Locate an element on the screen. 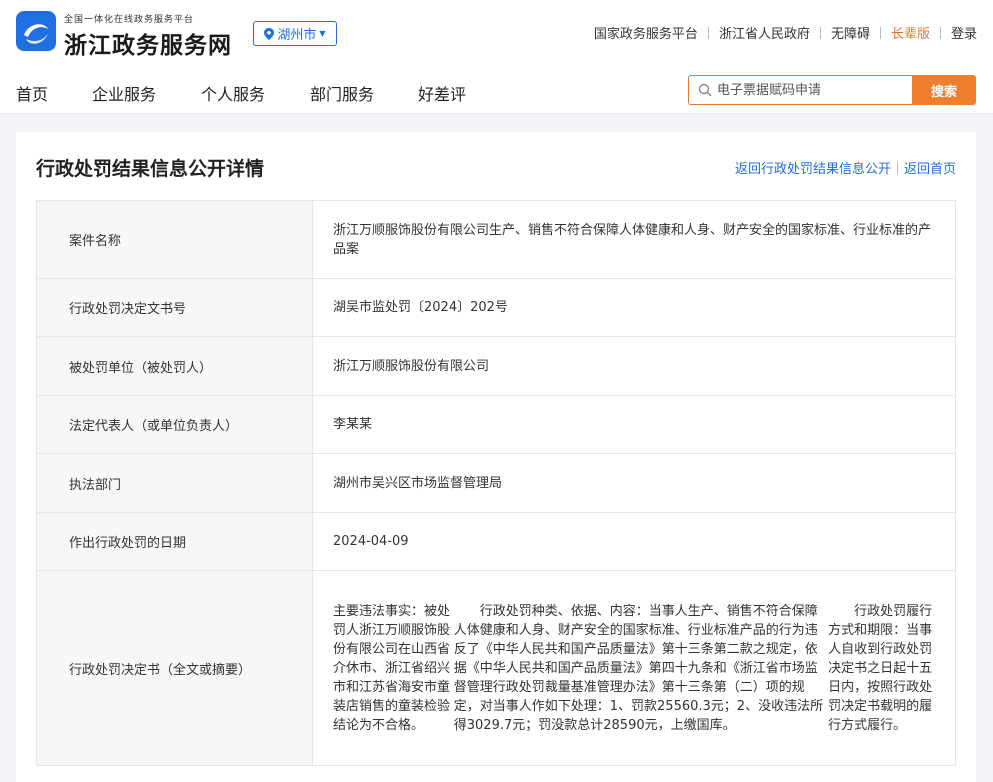  table-row: 作出行政处罚的日期 2024-04-09 is located at coordinates (496, 542).